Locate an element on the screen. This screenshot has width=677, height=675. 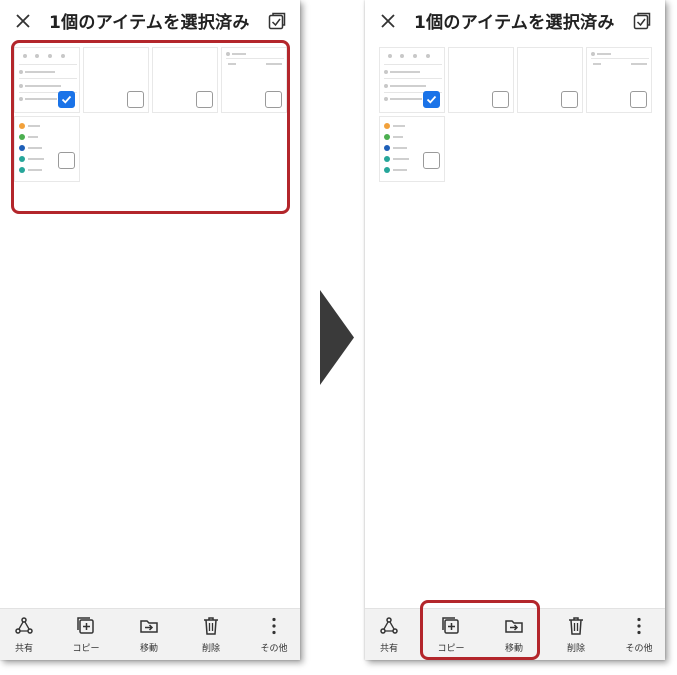
arrow-right-icon is located at coordinates (337, 337).